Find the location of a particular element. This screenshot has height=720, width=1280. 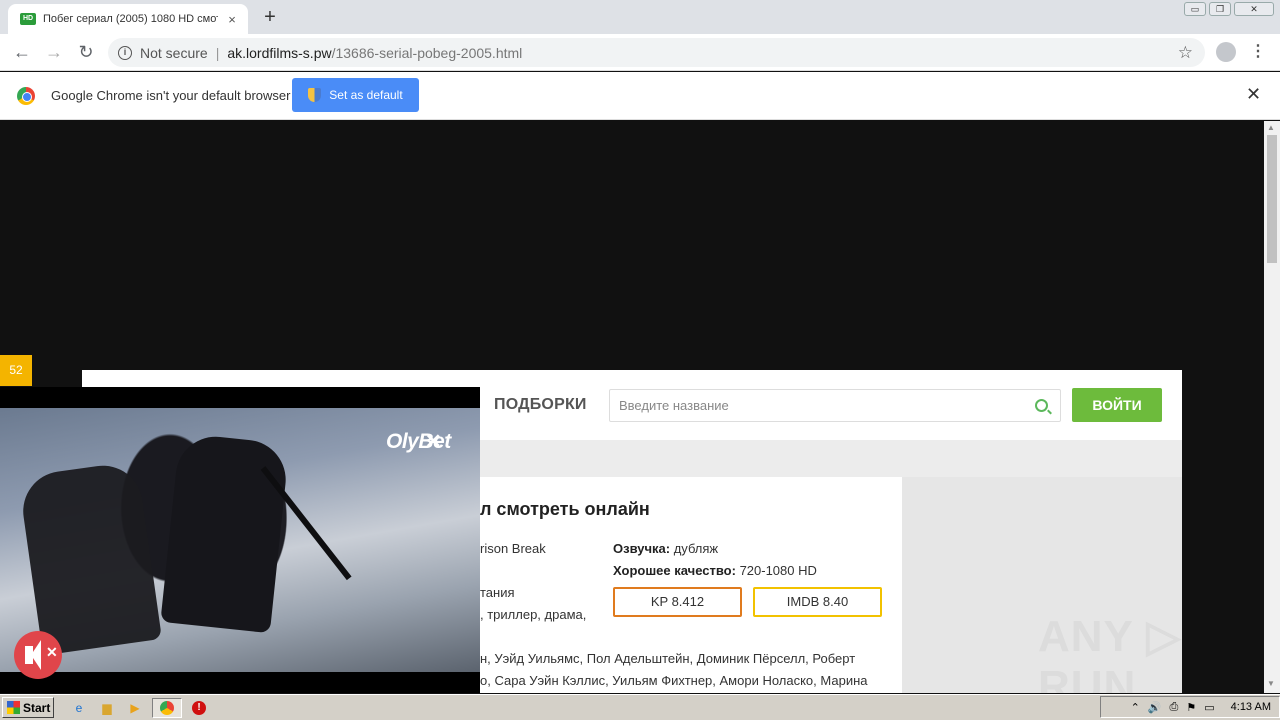

search-icon is located at coordinates (1041, 405).